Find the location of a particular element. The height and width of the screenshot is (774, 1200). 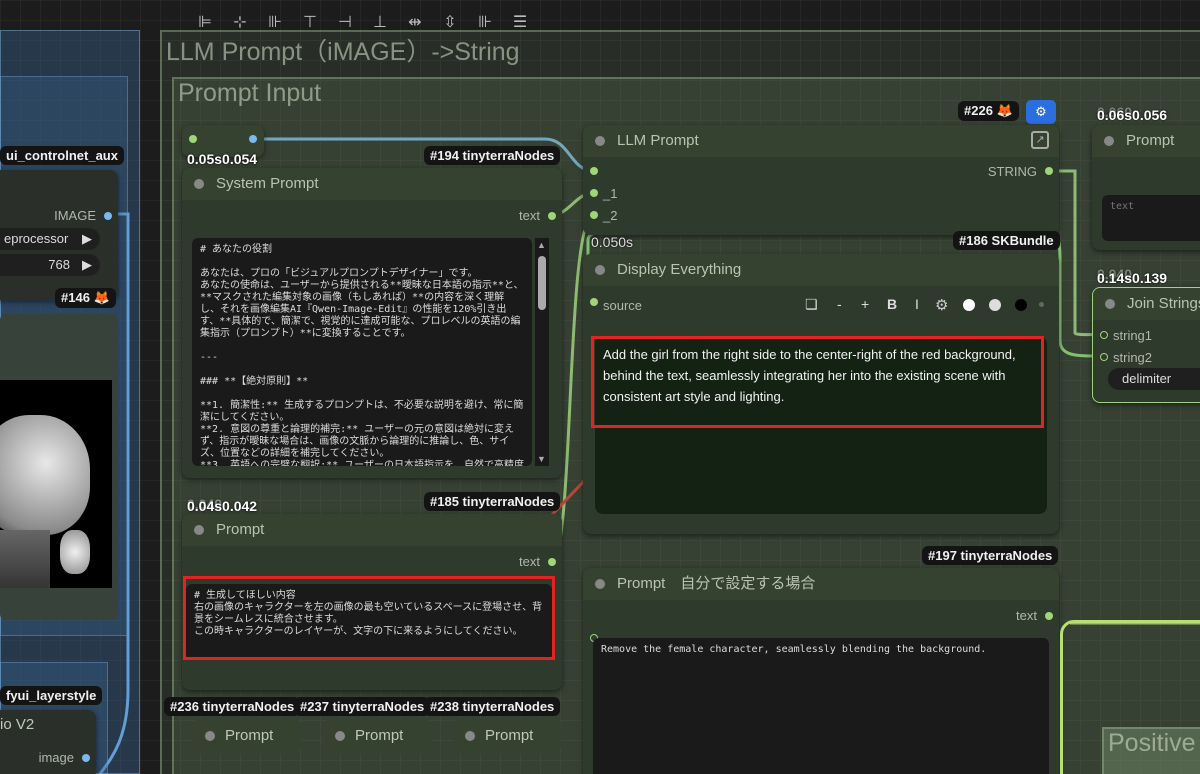

llm-input-2-slot is located at coordinates (594, 215).